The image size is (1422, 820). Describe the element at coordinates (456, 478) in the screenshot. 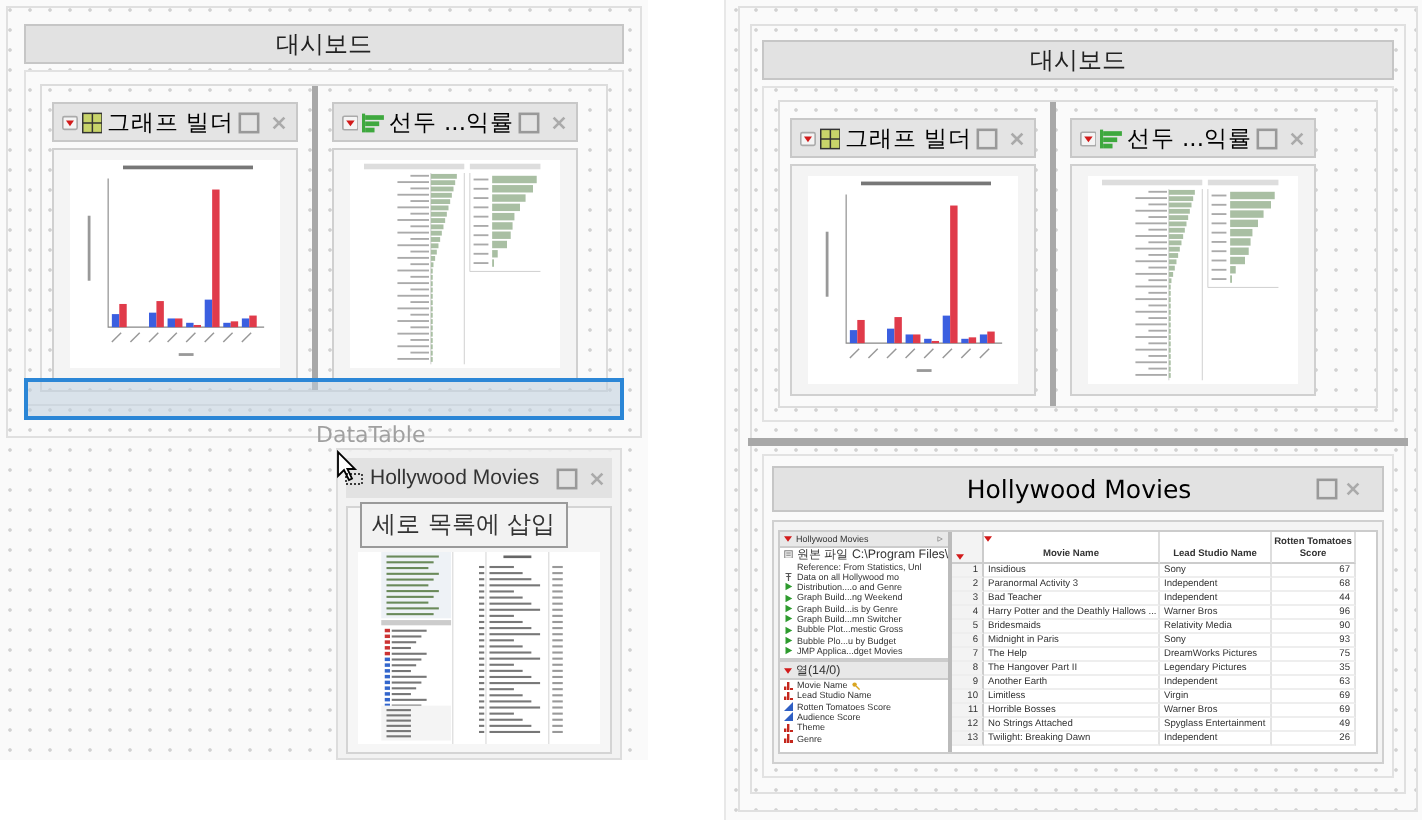

I see `window-title: Hollywood Movies` at that location.